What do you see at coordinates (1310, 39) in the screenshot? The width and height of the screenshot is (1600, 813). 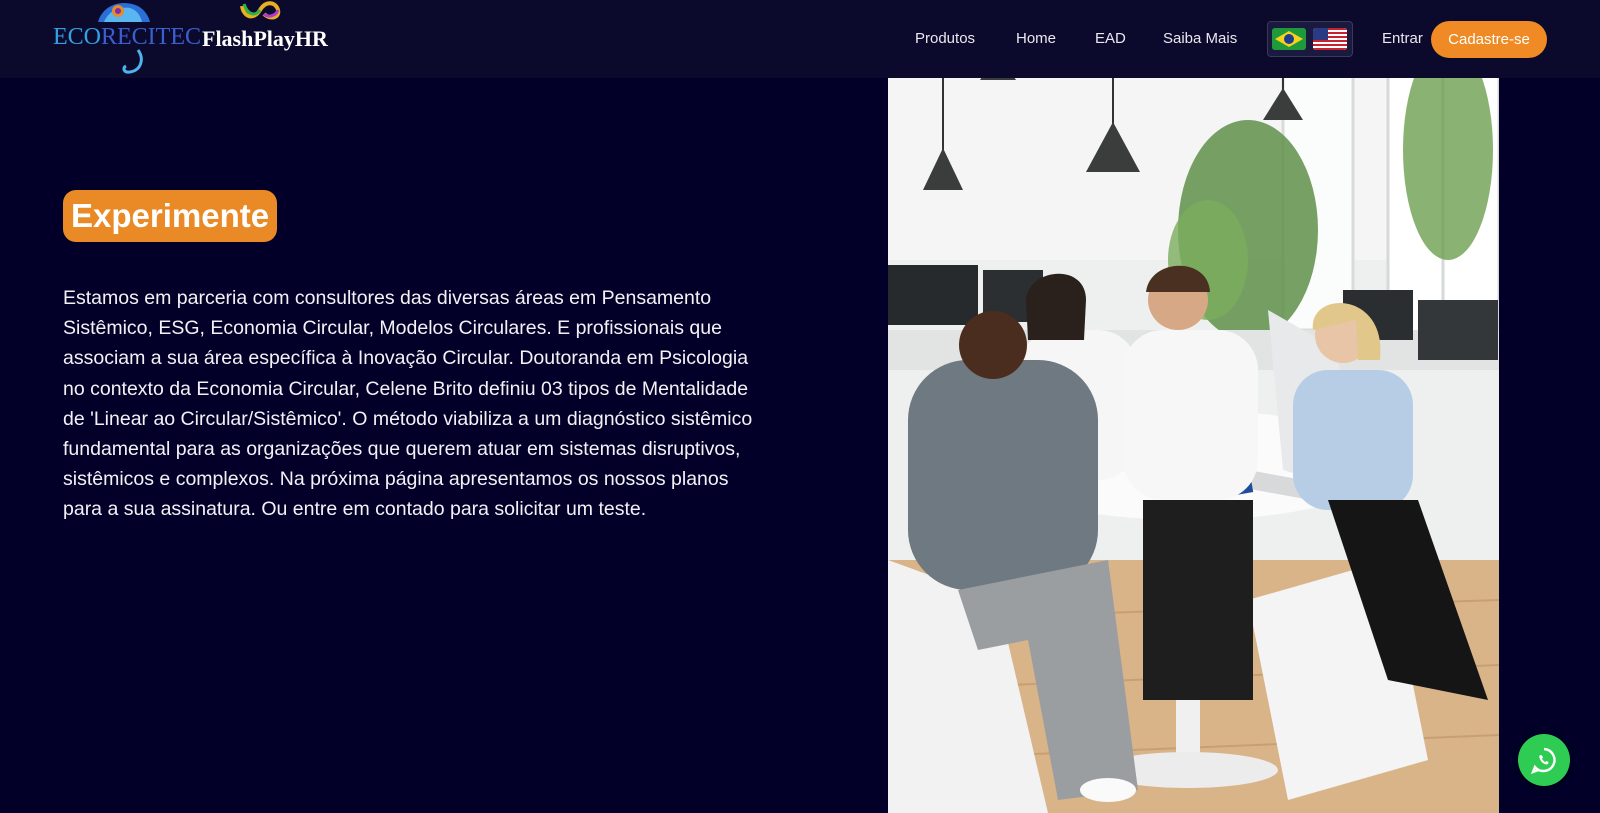 I see `language-selector` at bounding box center [1310, 39].